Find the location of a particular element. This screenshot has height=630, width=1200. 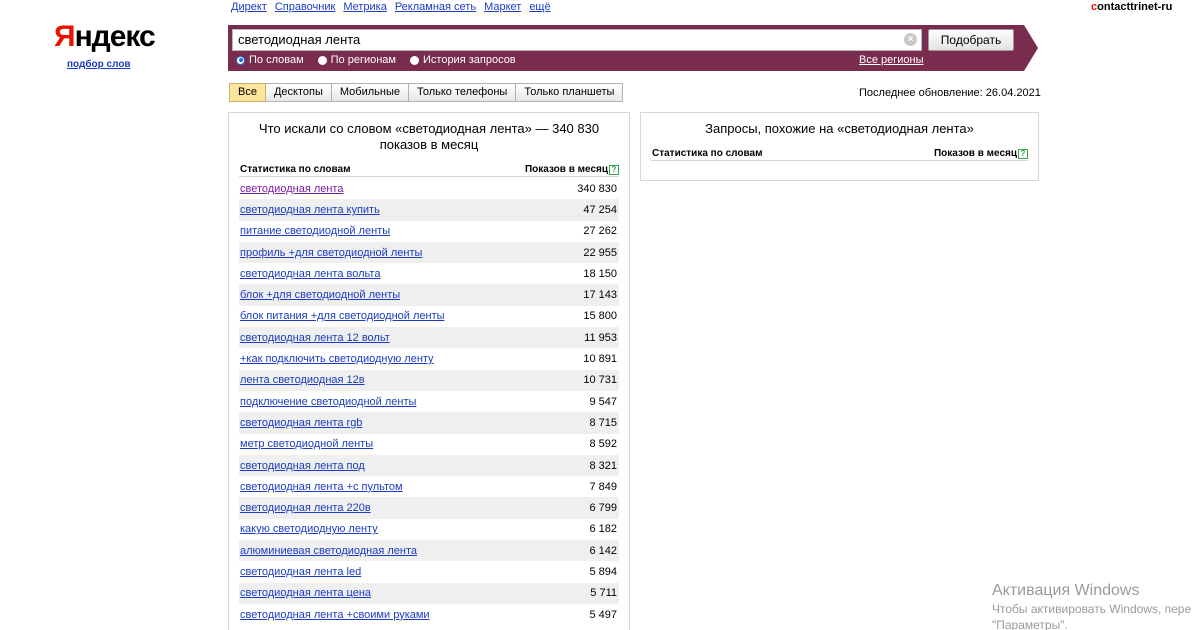

query-link: светодиодная лента 220в is located at coordinates (305, 508).